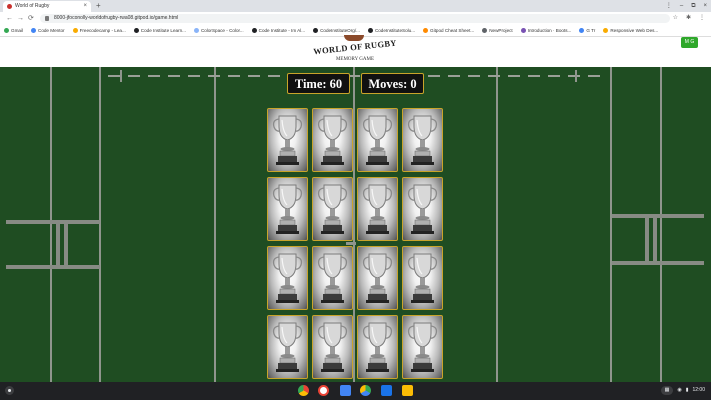 This screenshot has width=711, height=400. I want to click on system-tray: ▦ ◉ ▮ 12:00, so click(682, 390).